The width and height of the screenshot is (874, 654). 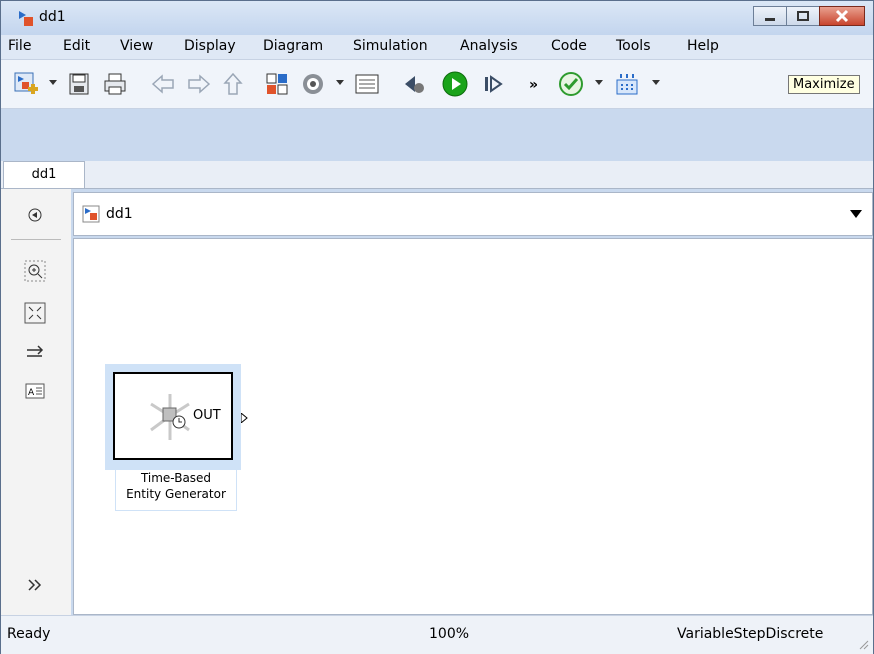 I want to click on tooltip: Maximize, so click(x=824, y=84).